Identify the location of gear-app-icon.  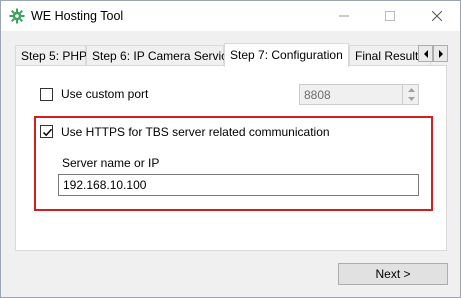
(17, 16).